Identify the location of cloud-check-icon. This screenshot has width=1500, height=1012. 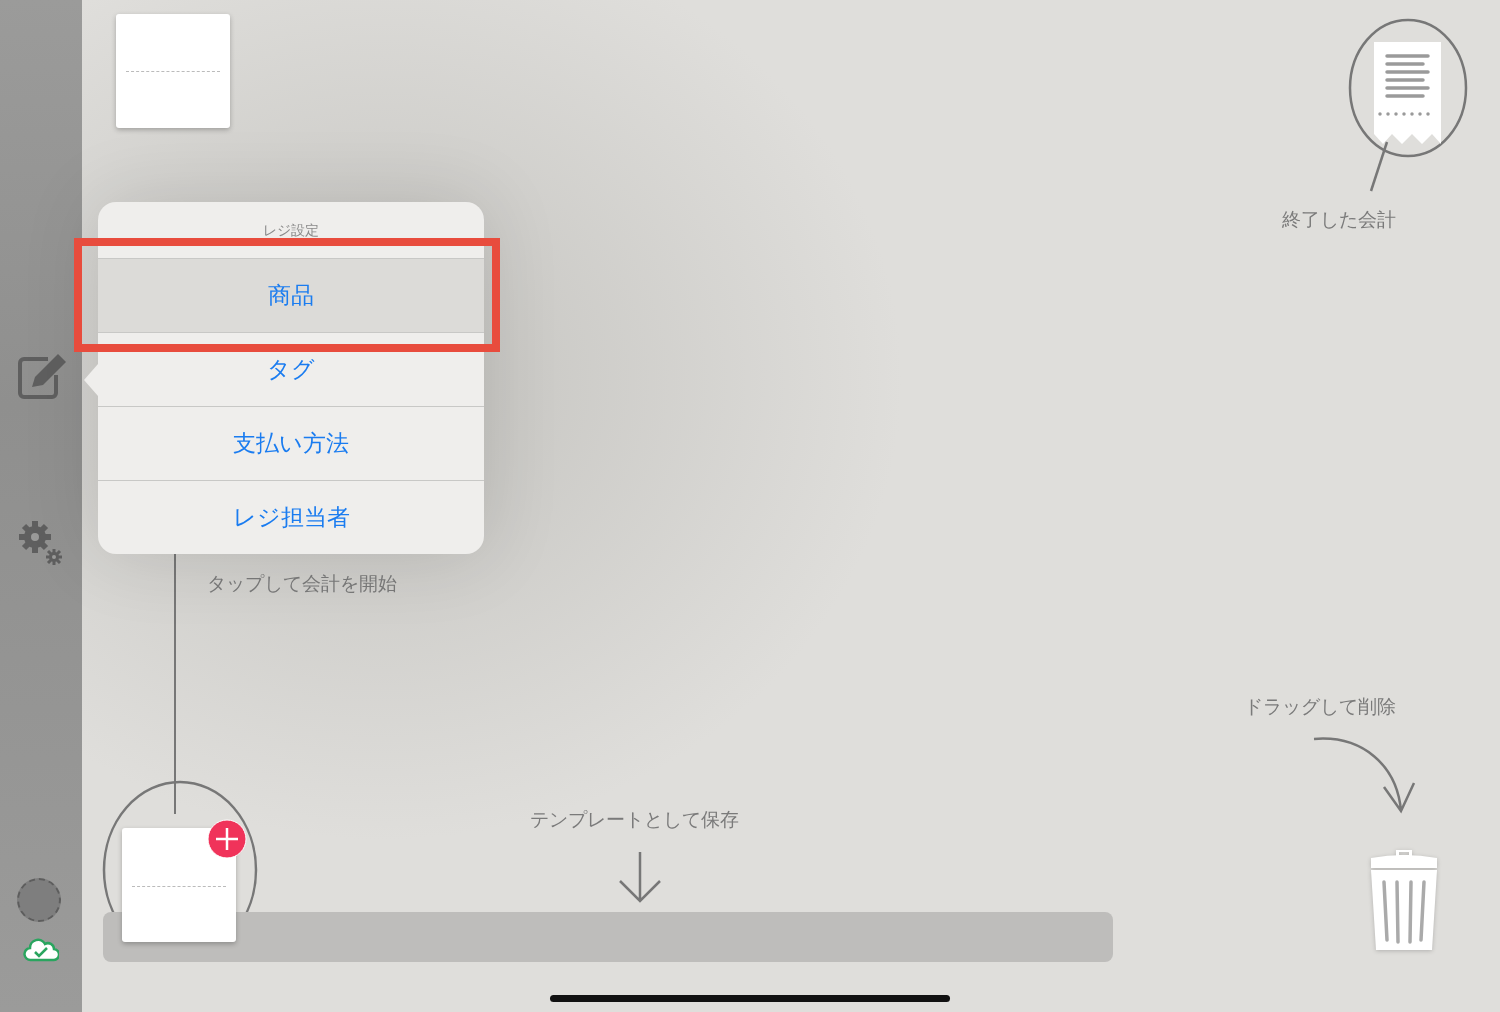
(41, 950).